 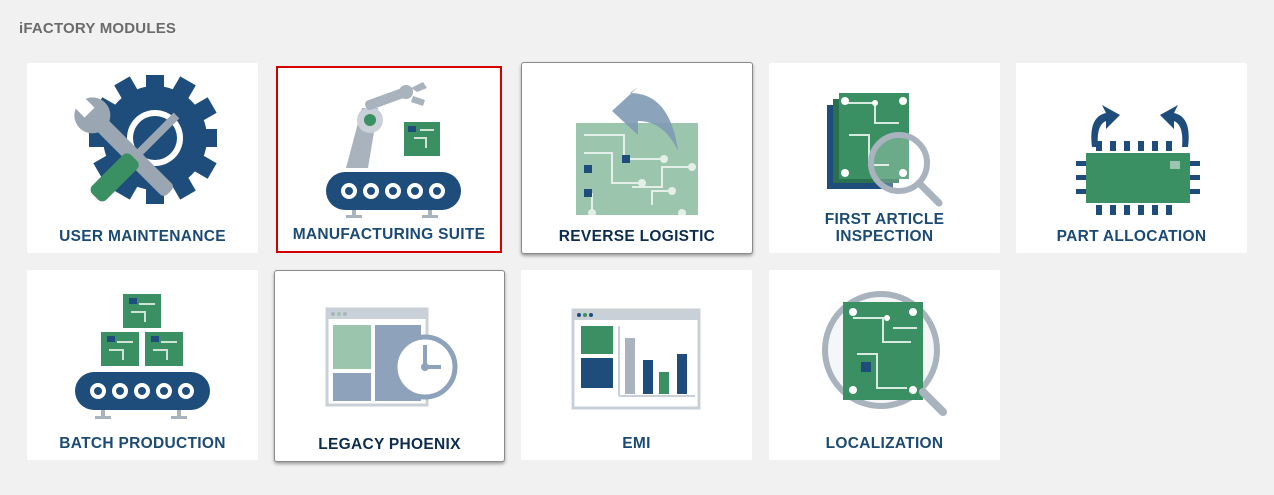 I want to click on module-label-line1: FIRST ARTICLE, so click(x=884, y=219).